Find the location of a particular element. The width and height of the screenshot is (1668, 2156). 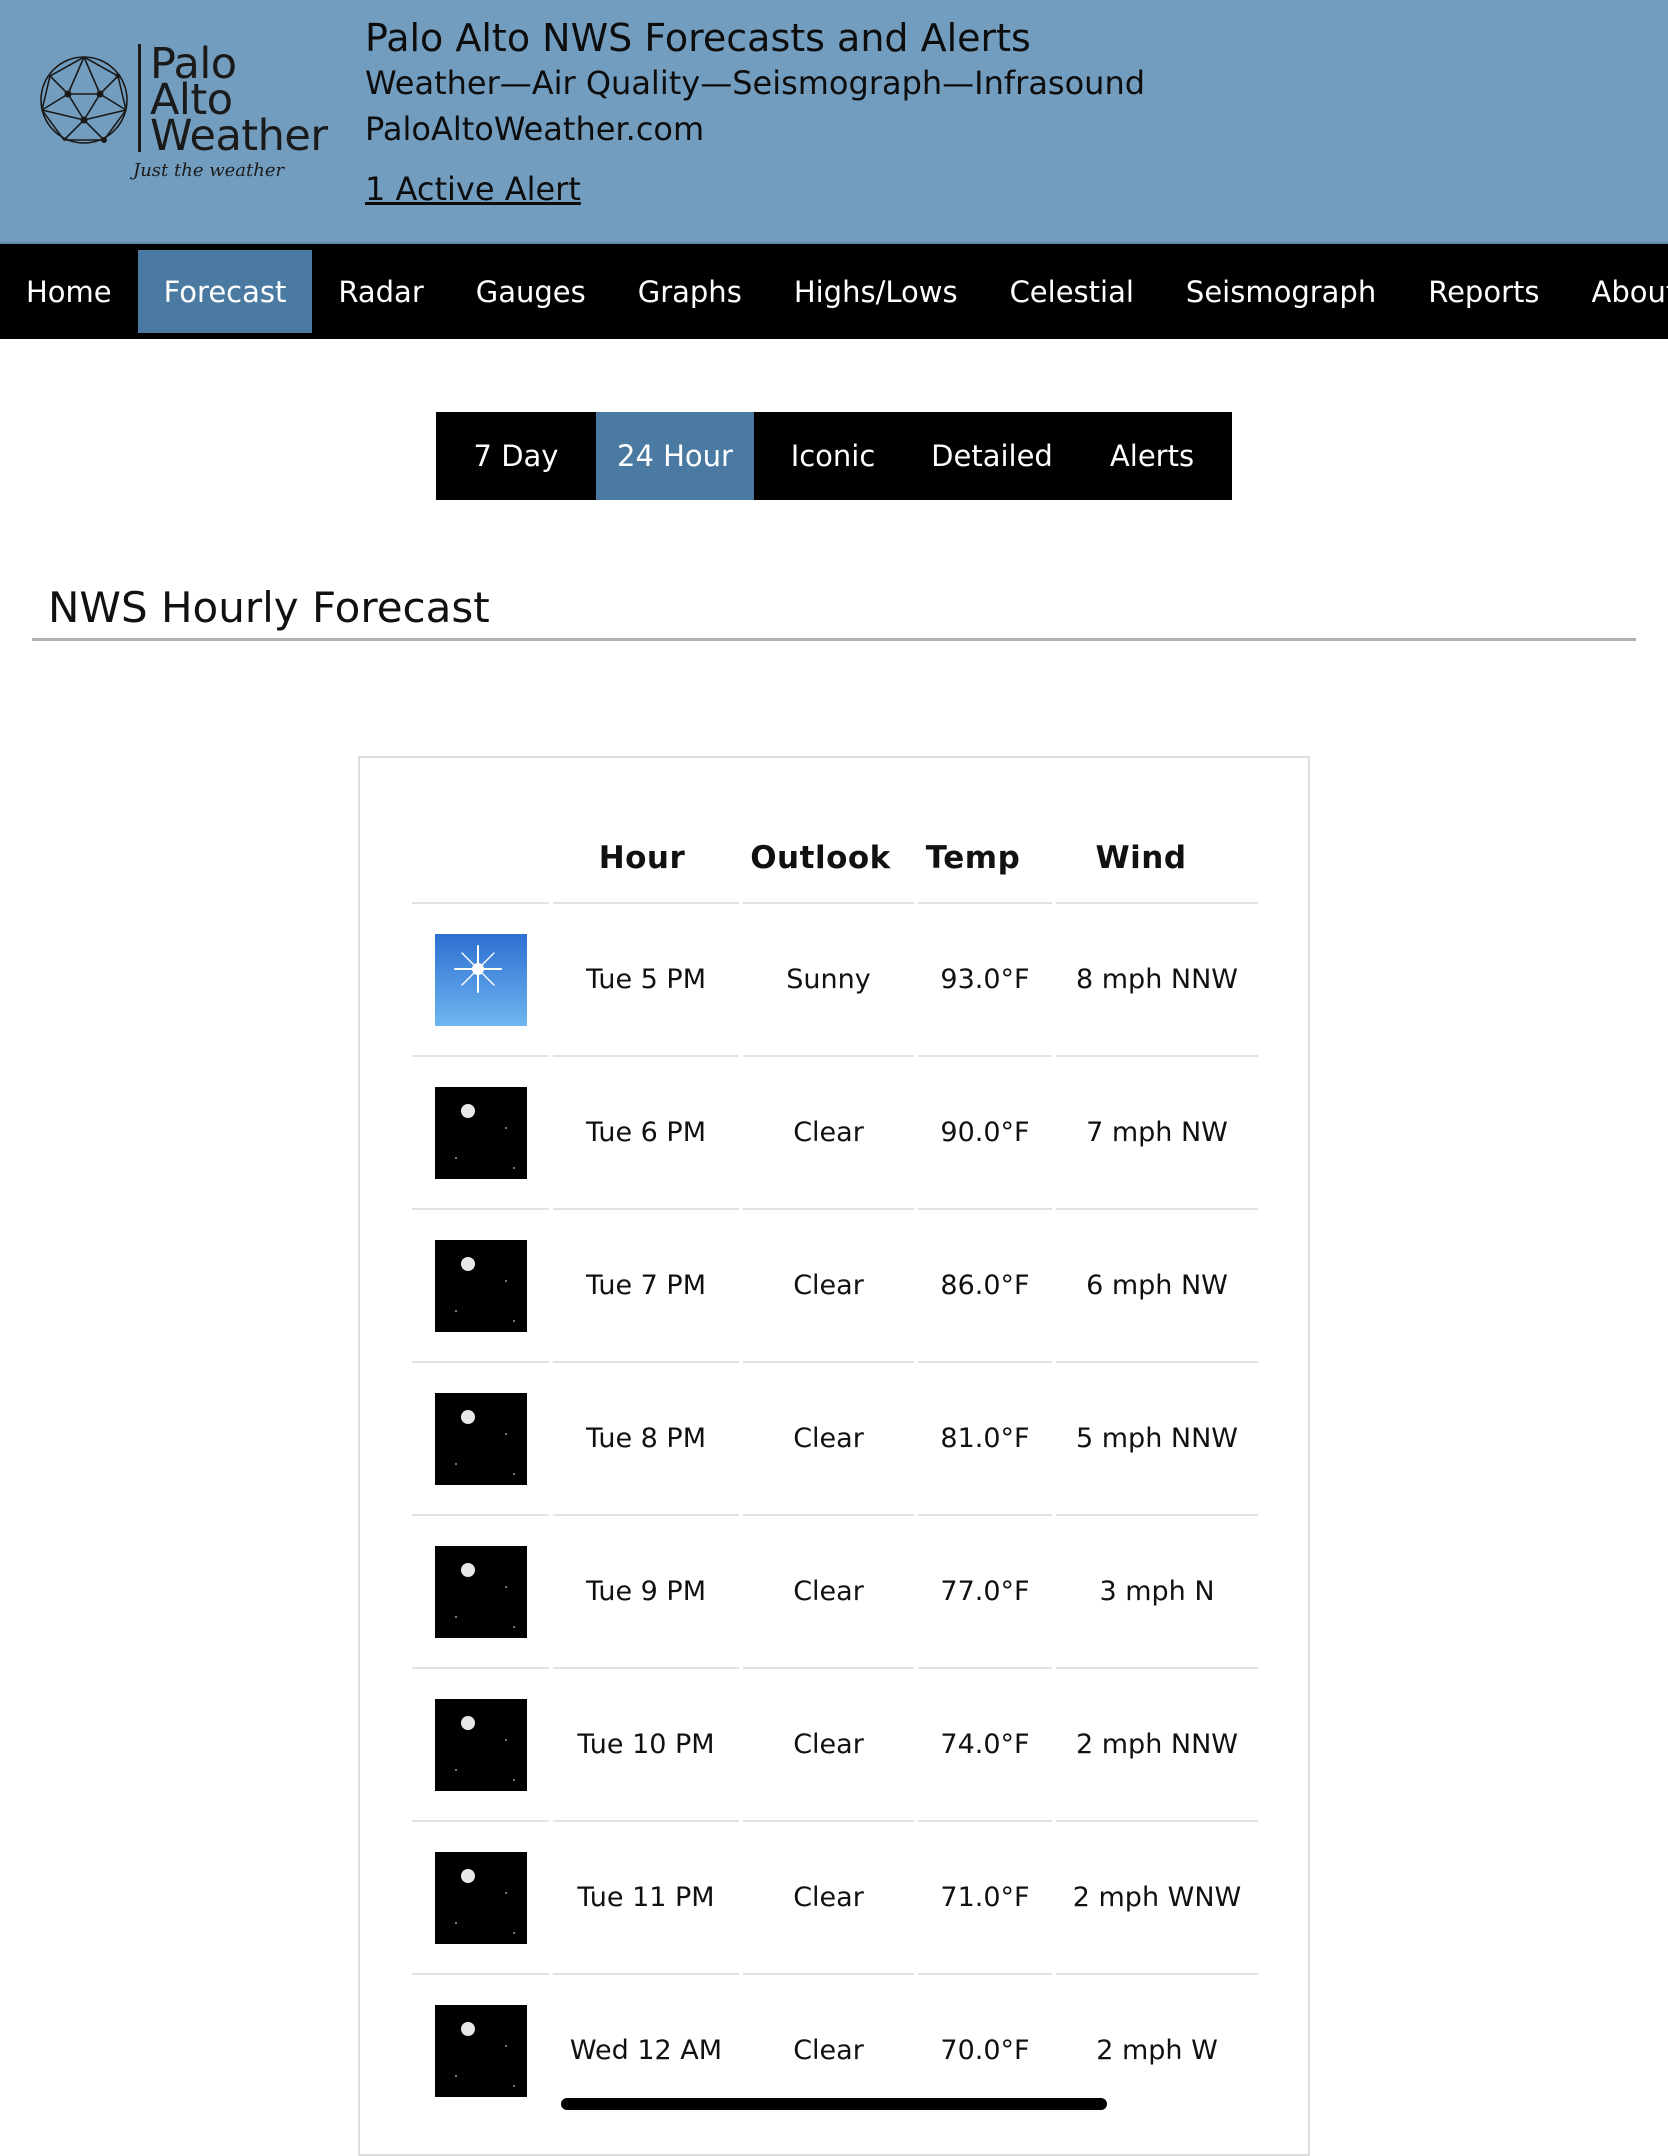

nav-item-celestial: Celestial is located at coordinates (1072, 291).